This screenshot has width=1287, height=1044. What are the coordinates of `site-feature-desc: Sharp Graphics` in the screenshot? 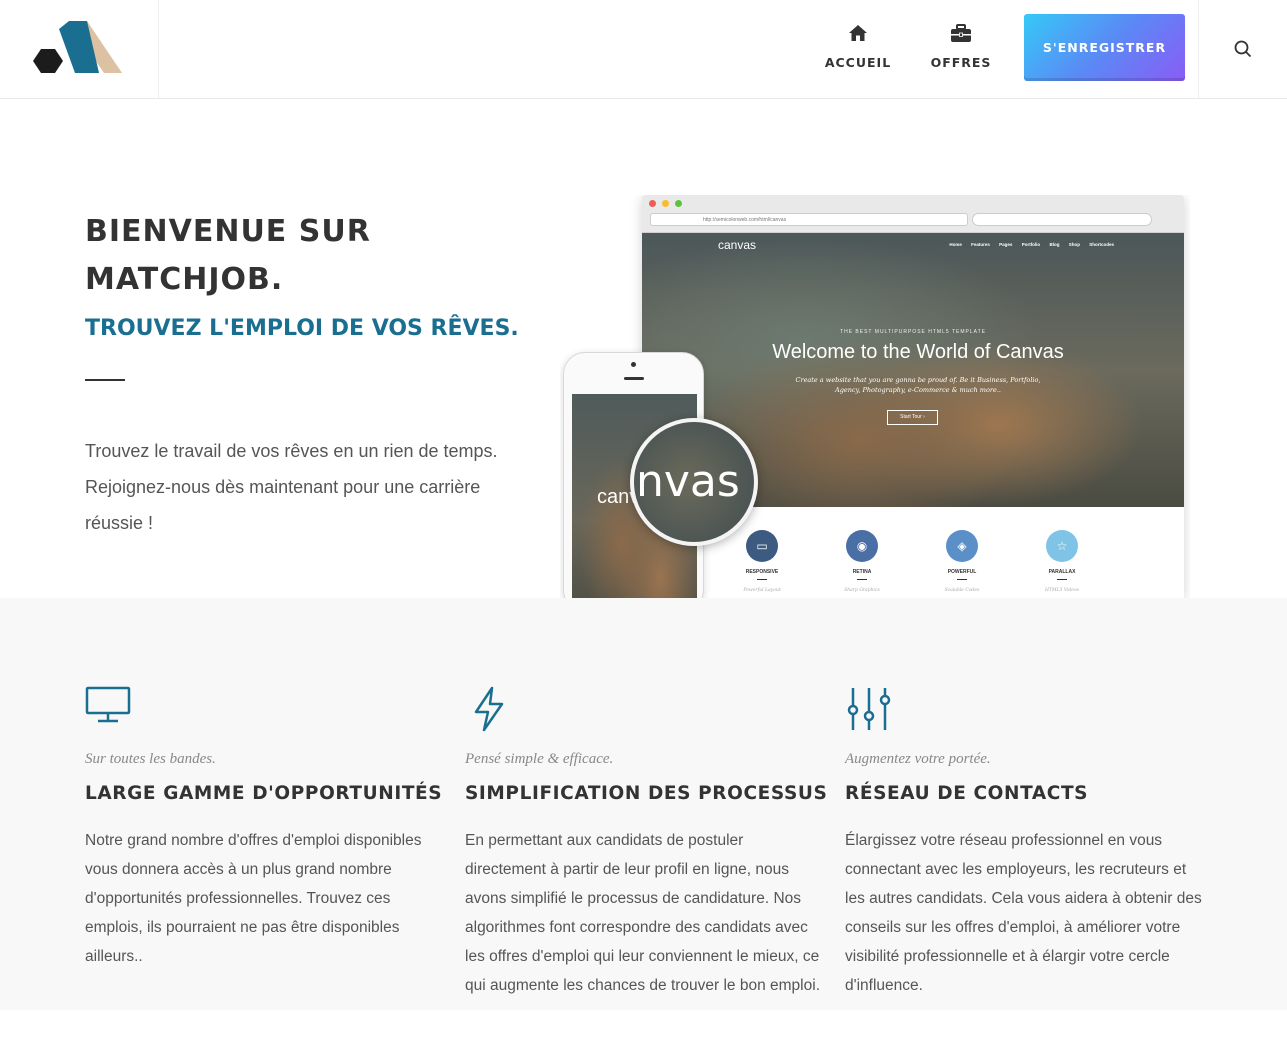 It's located at (862, 590).